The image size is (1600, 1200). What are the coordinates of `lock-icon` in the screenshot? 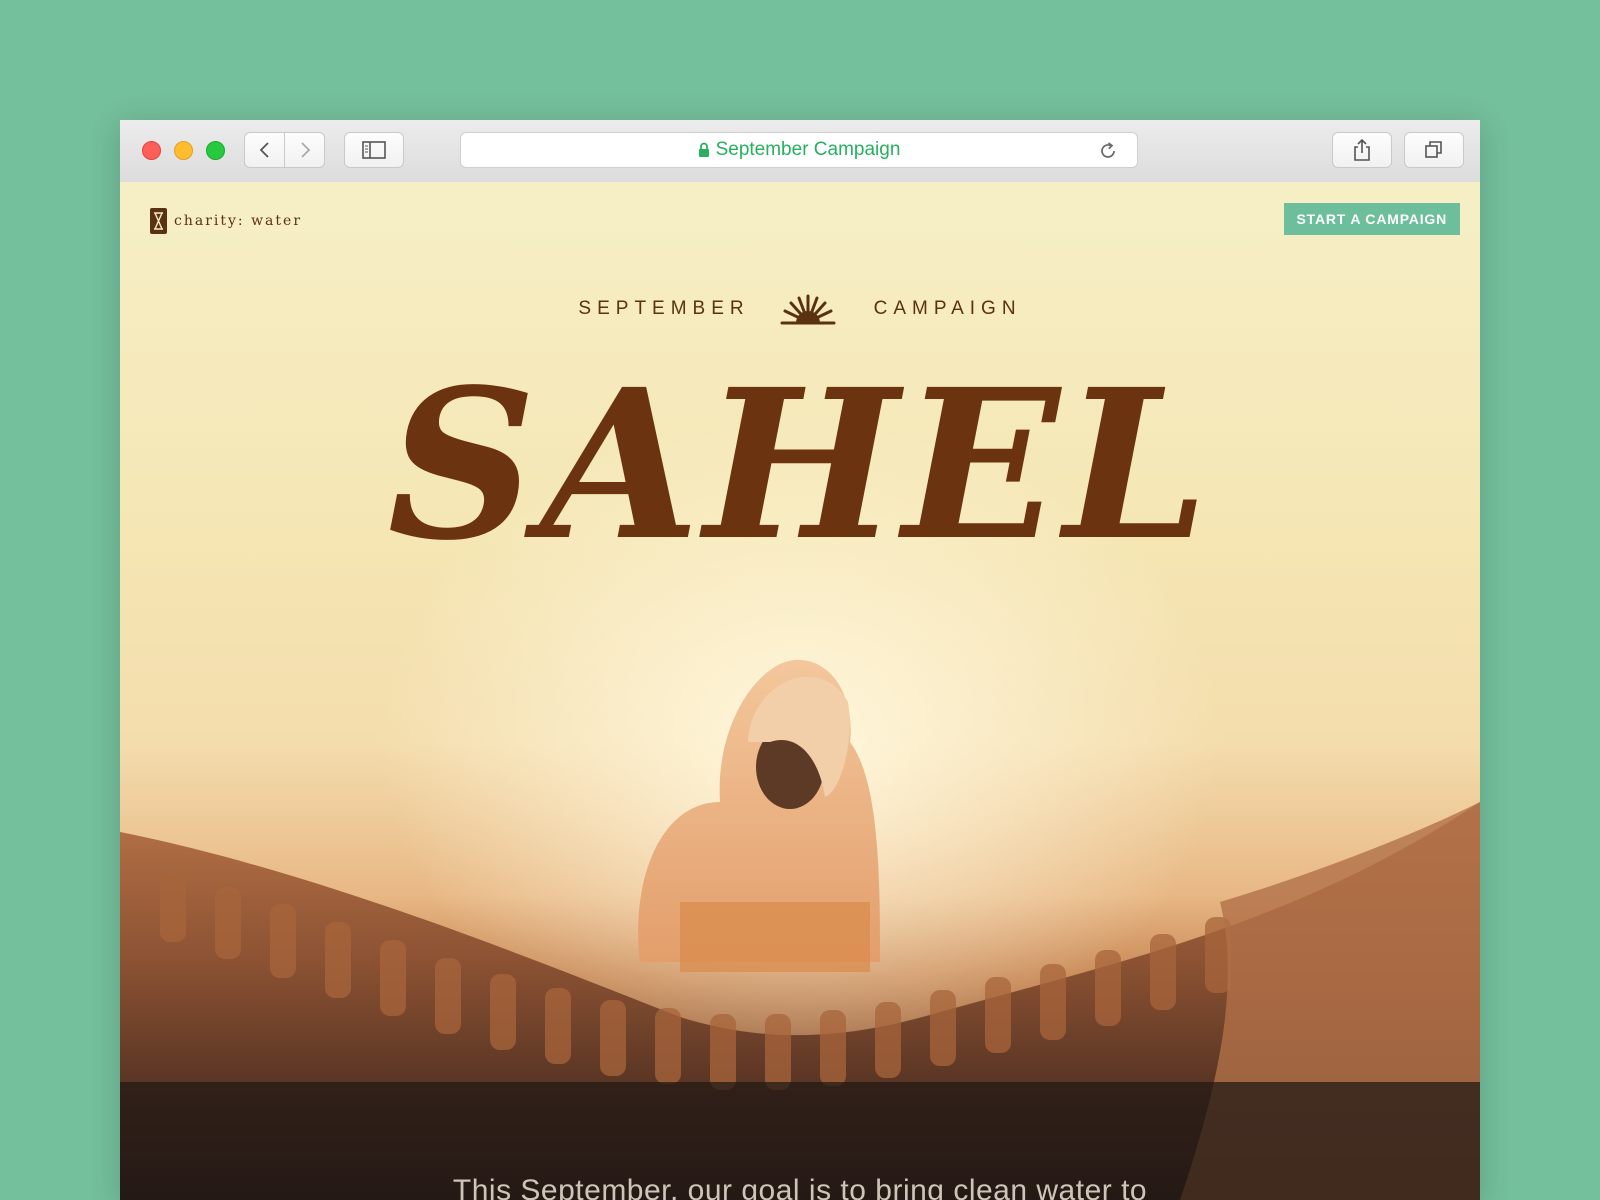 It's located at (703, 149).